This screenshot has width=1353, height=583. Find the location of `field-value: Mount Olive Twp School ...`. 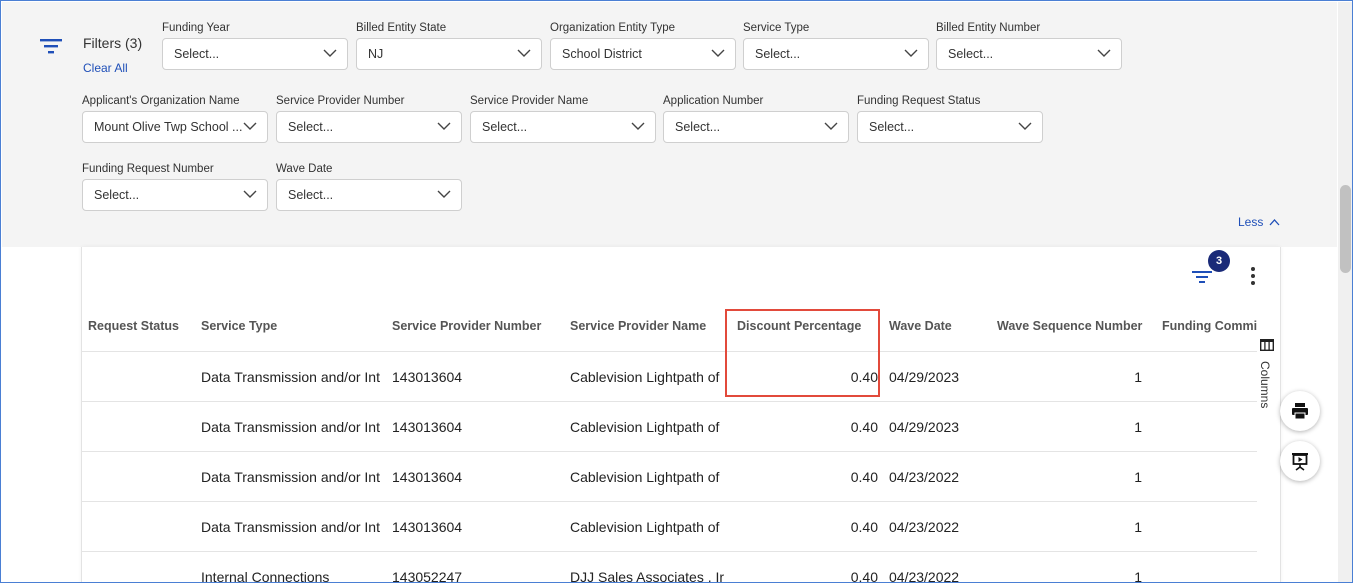

field-value: Mount Olive Twp School ... is located at coordinates (168, 127).